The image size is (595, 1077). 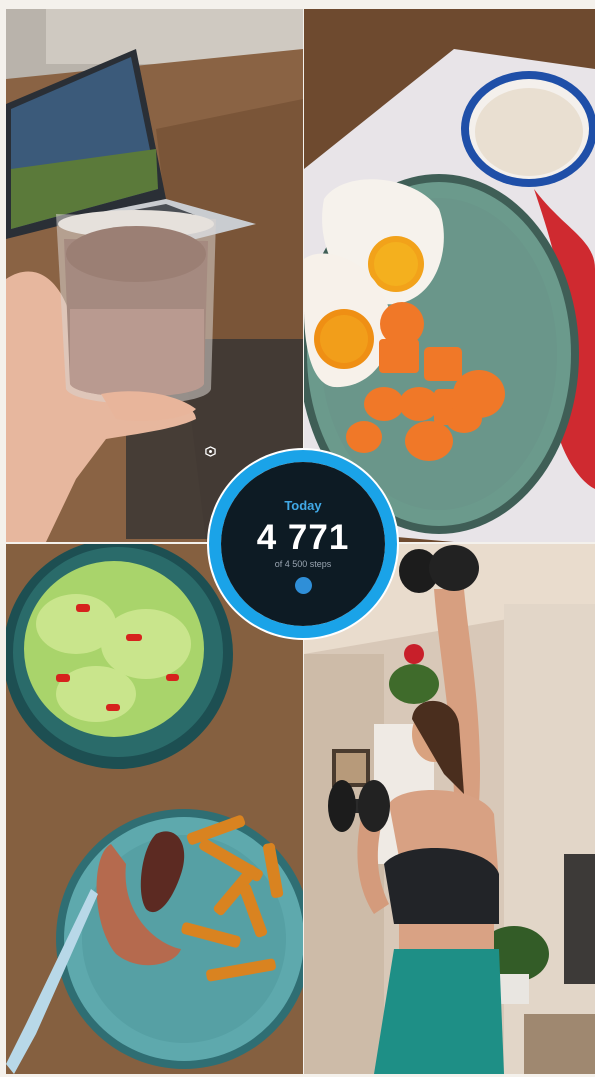 I want to click on step-goal-text: of 4 500 steps, so click(x=303, y=564).